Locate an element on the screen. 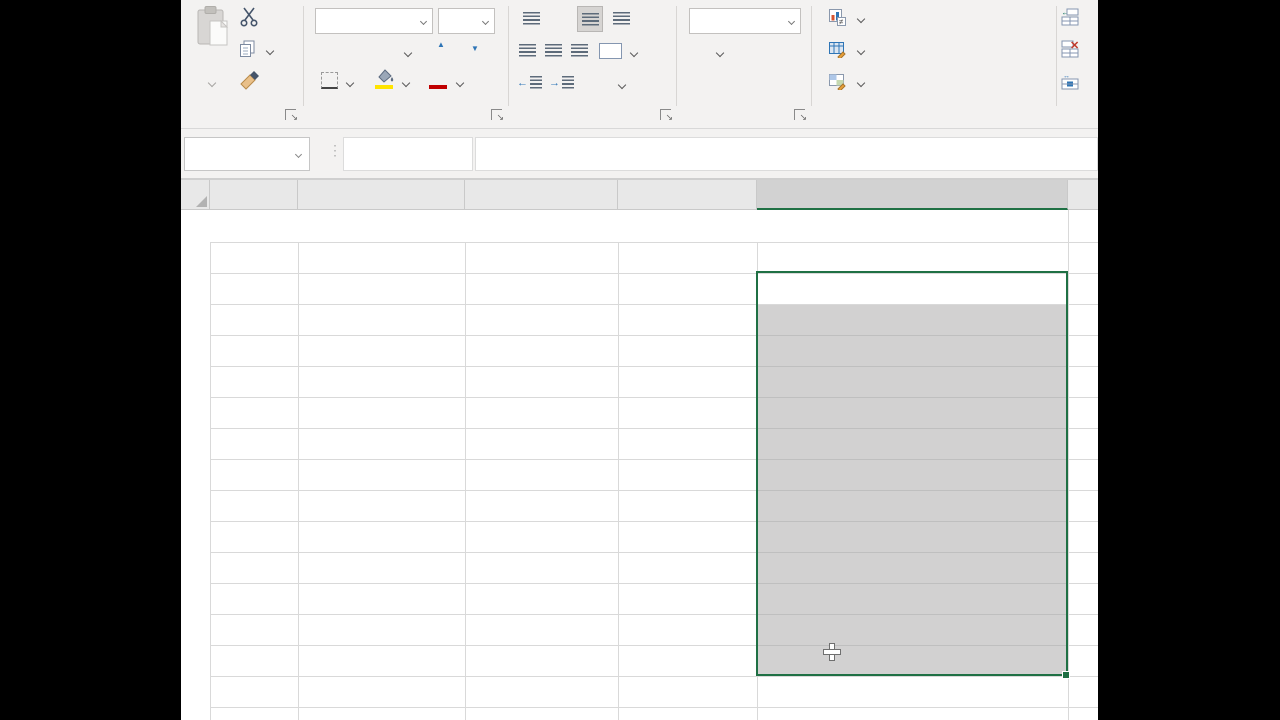 This screenshot has height=720, width=1280. fill-color-icon is located at coordinates (385, 76).